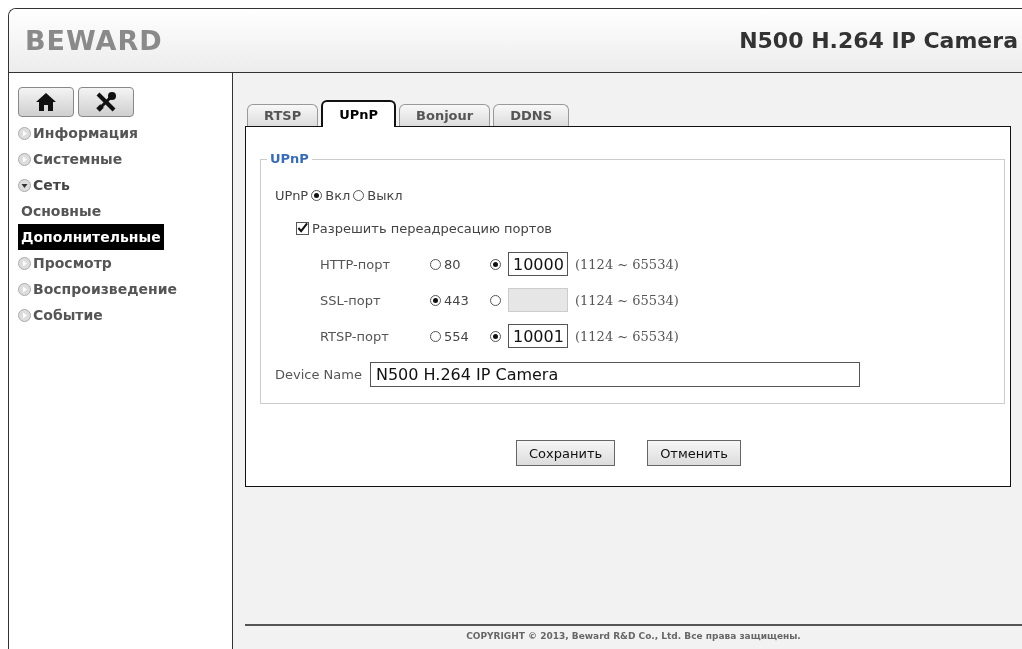  What do you see at coordinates (289, 158) in the screenshot?
I see `section-legend: UPnP` at bounding box center [289, 158].